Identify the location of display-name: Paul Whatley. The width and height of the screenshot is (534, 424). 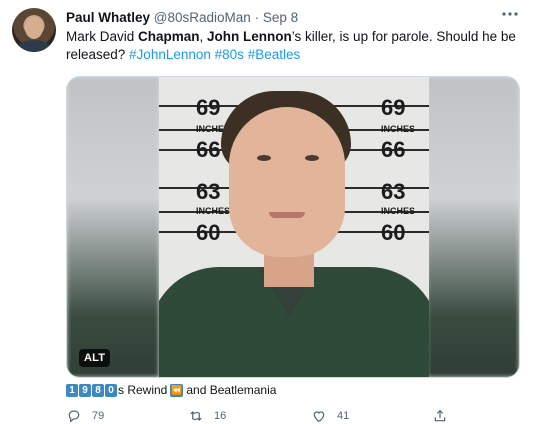
(108, 17).